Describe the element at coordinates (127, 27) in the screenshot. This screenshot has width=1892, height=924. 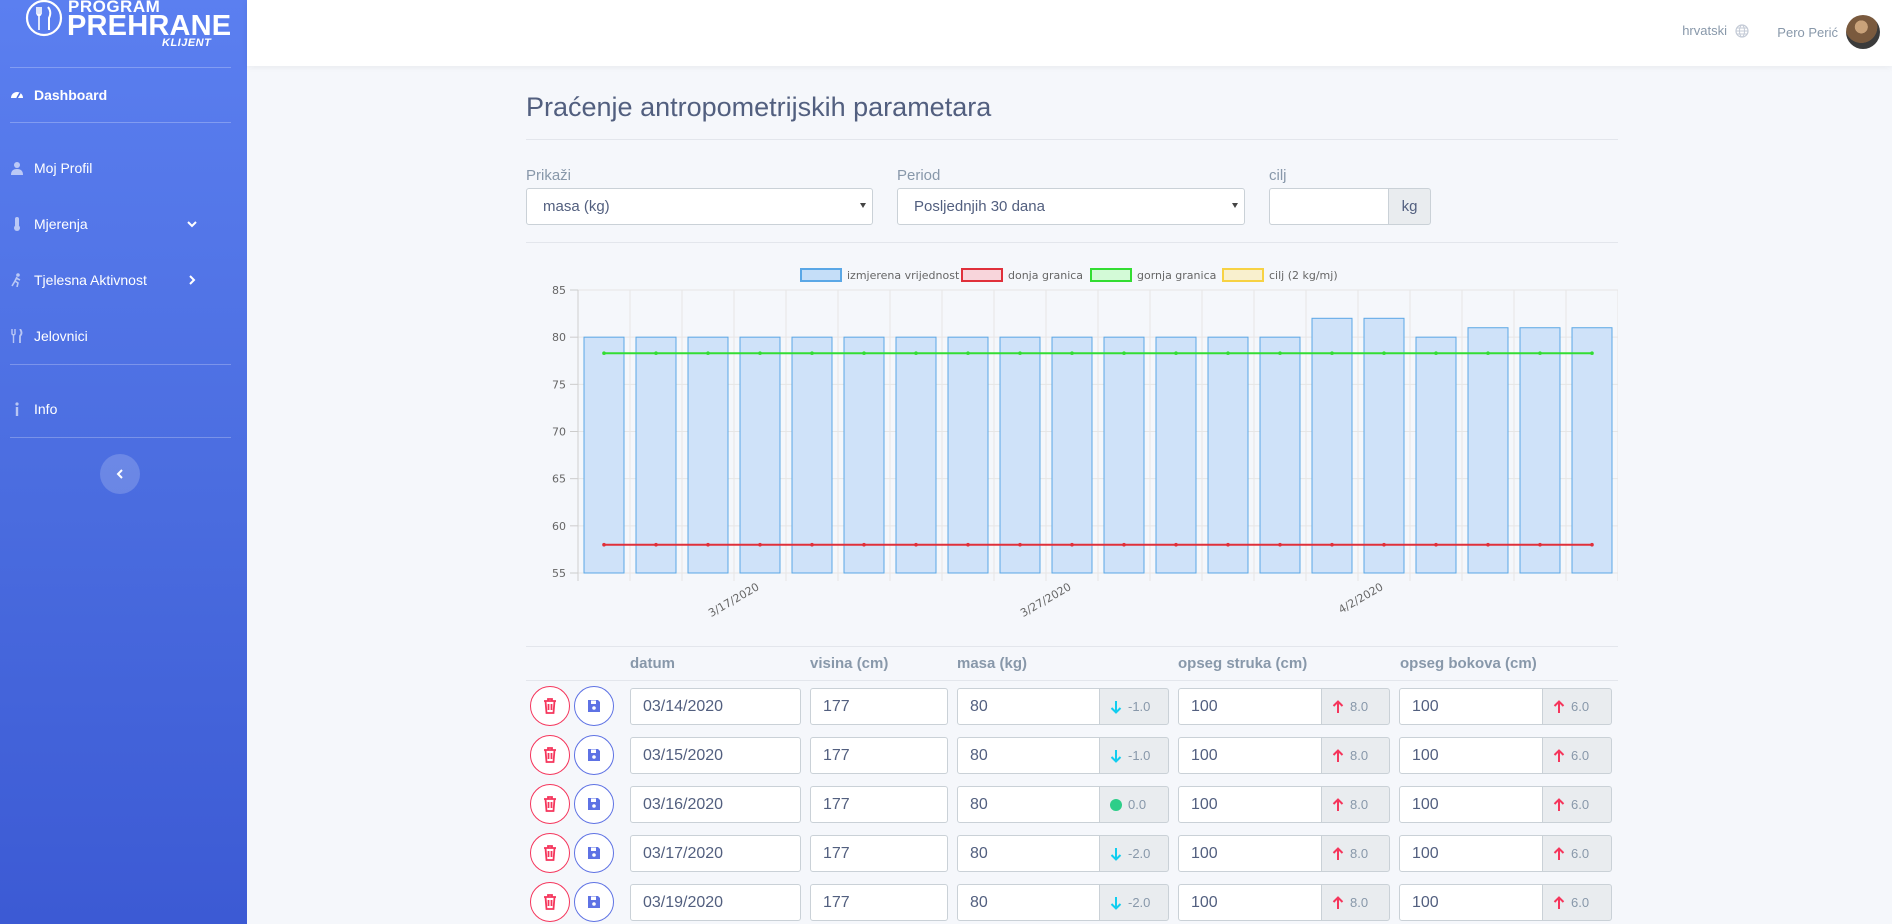
I see `brand-logo: PROGRAM PREHRANE KLIJENT` at that location.